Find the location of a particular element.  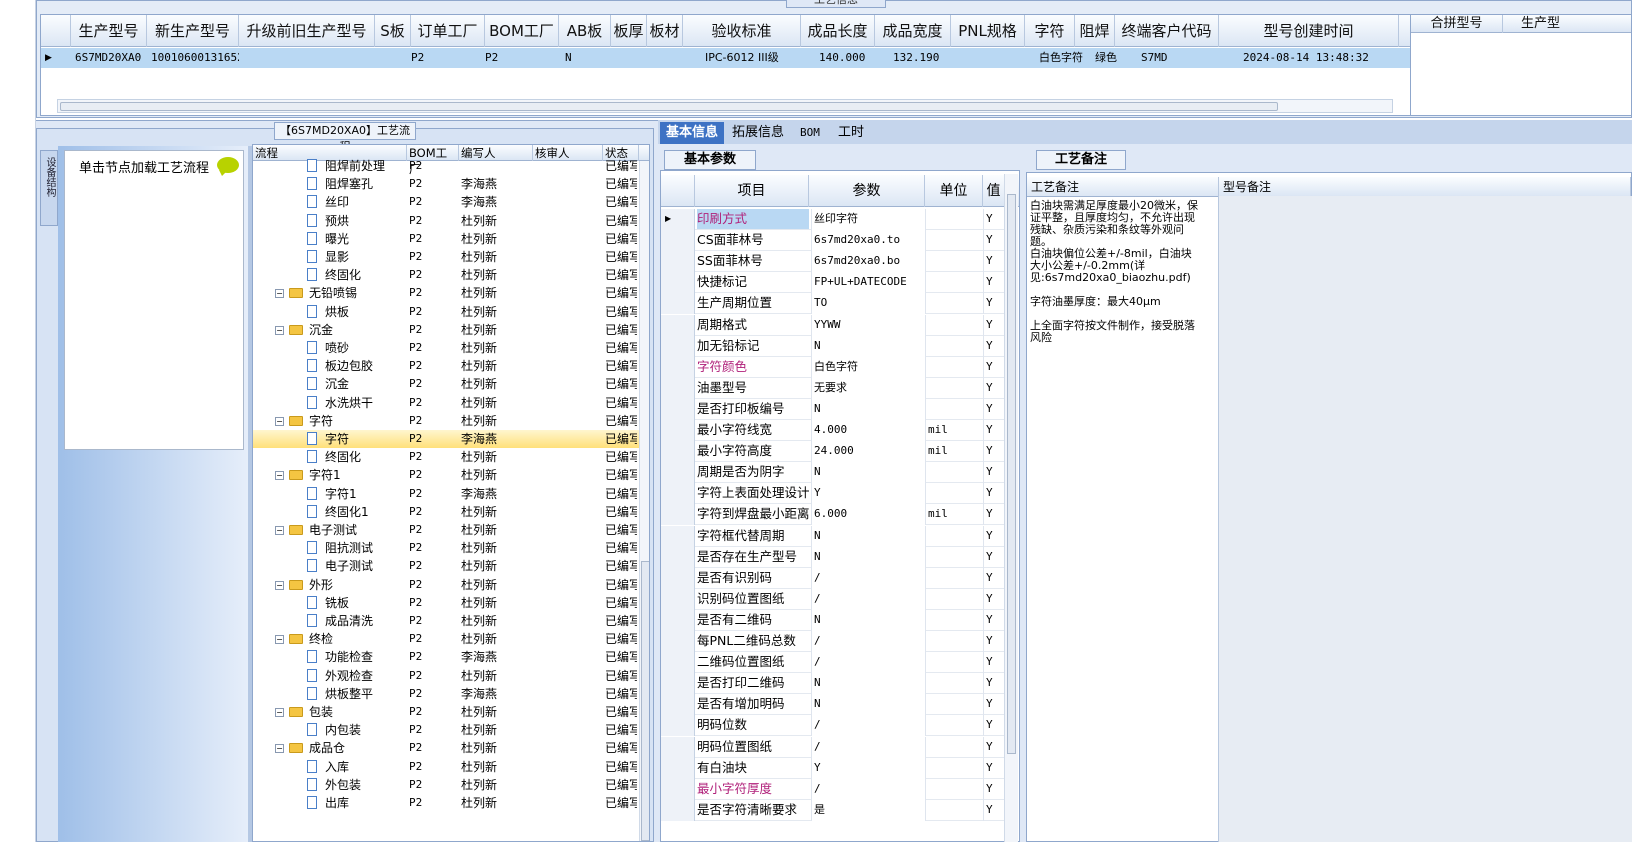

param-value: 4.000 is located at coordinates (868, 430).